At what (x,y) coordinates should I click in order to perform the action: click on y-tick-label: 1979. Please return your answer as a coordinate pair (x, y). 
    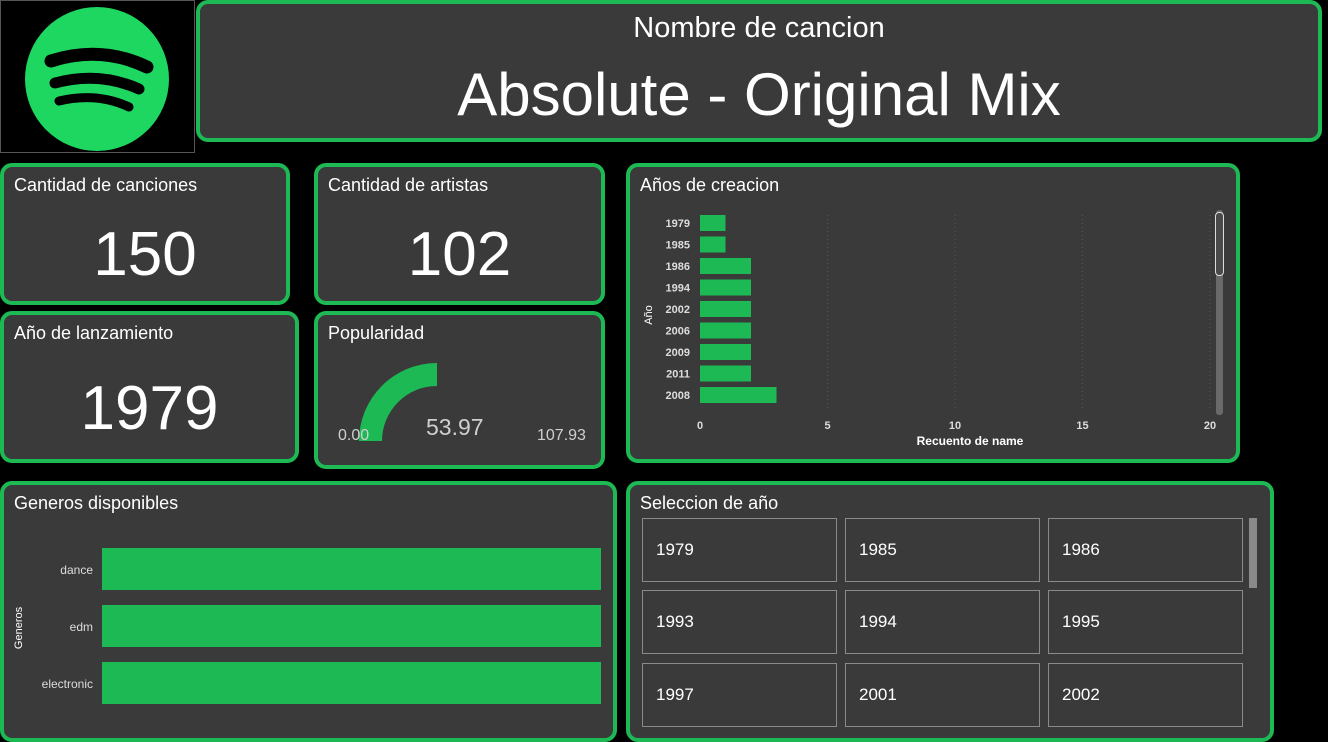
    Looking at the image, I should click on (678, 224).